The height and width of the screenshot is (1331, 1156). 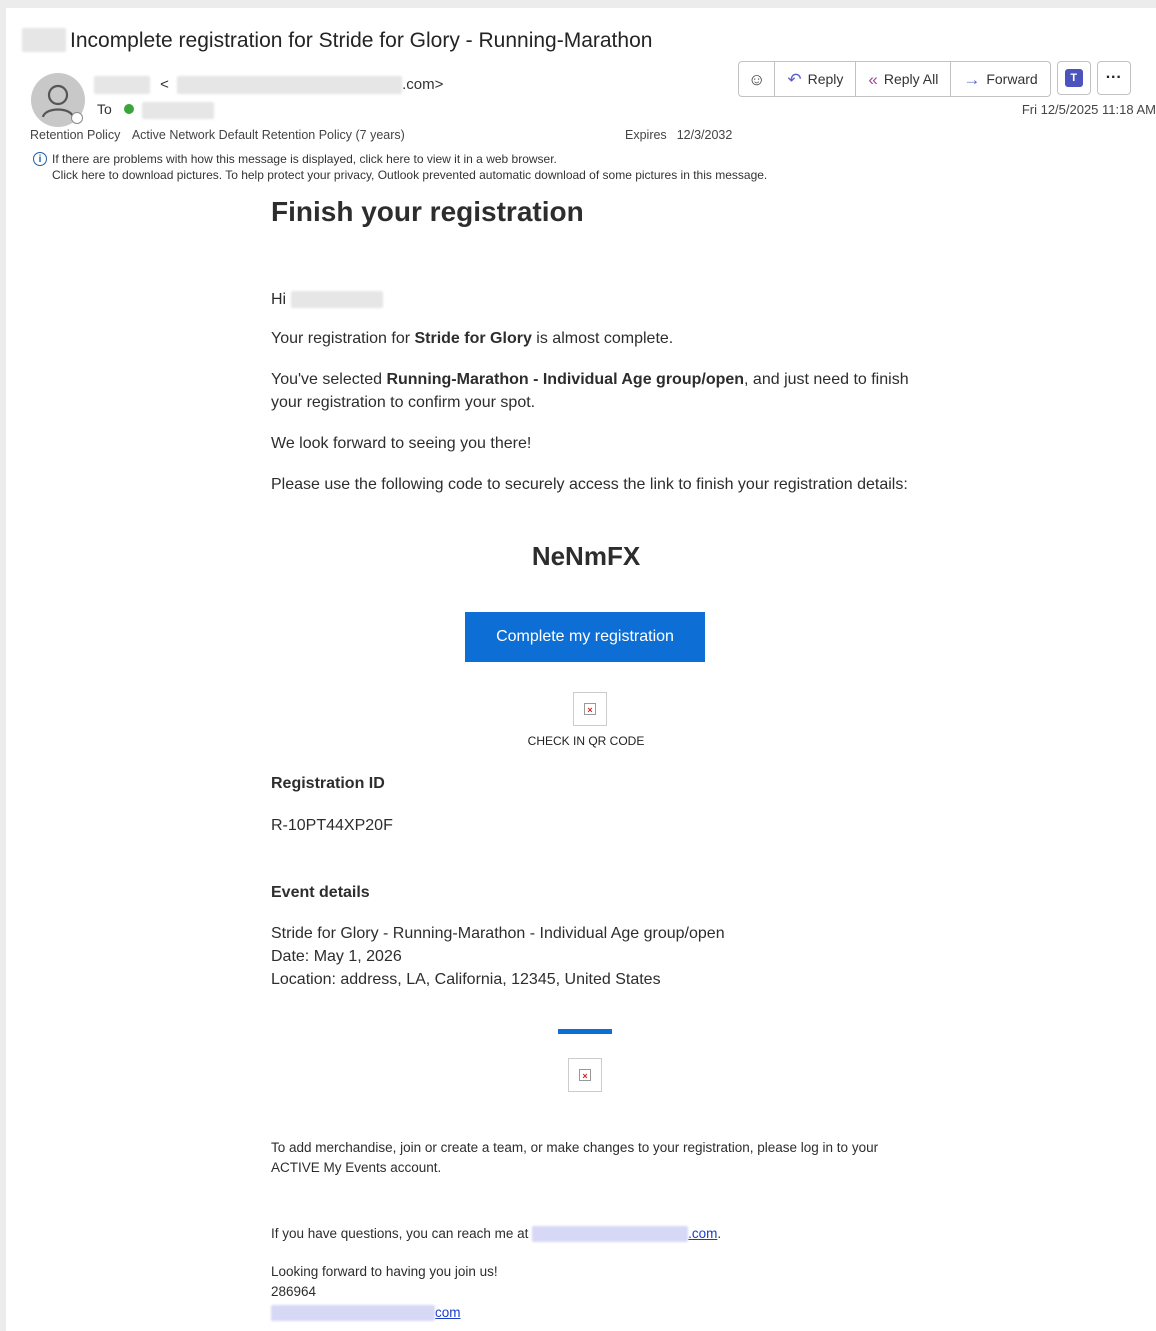 I want to click on redacted-sender-name, so click(x=122, y=85).